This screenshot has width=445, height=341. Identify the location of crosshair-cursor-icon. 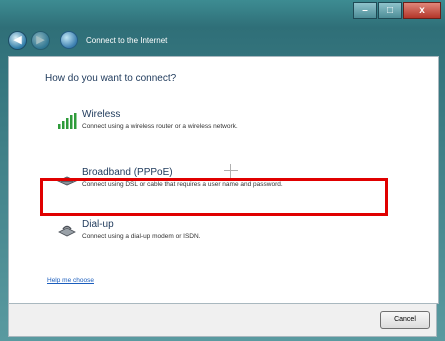
(231, 171).